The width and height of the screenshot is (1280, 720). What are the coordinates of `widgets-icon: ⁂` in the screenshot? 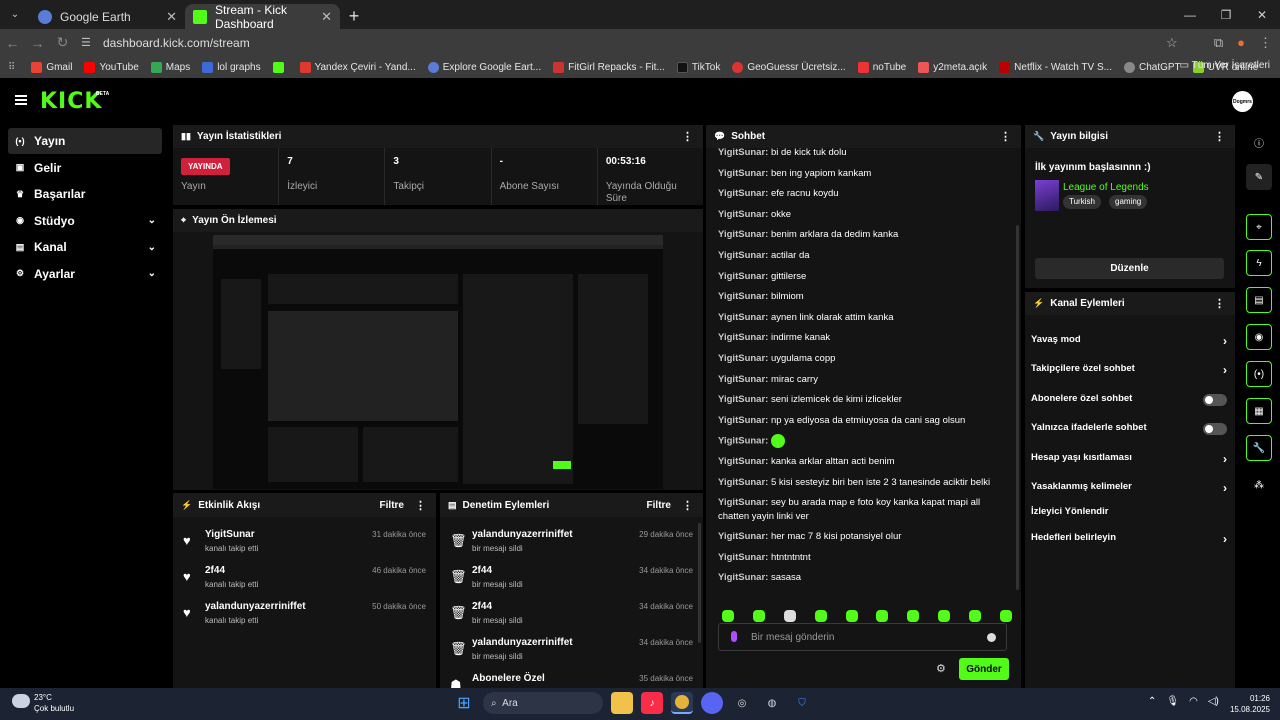 It's located at (1259, 485).